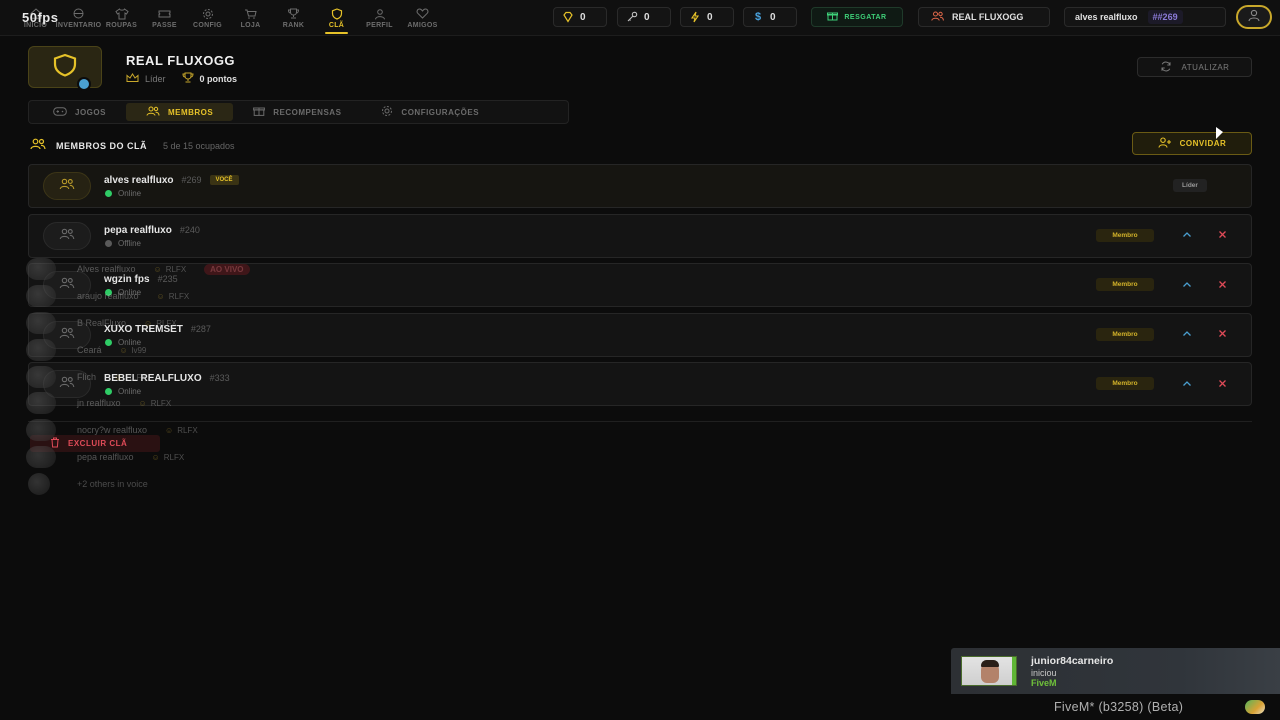 The height and width of the screenshot is (720, 1280). I want to click on currency-energy: 0, so click(707, 17).